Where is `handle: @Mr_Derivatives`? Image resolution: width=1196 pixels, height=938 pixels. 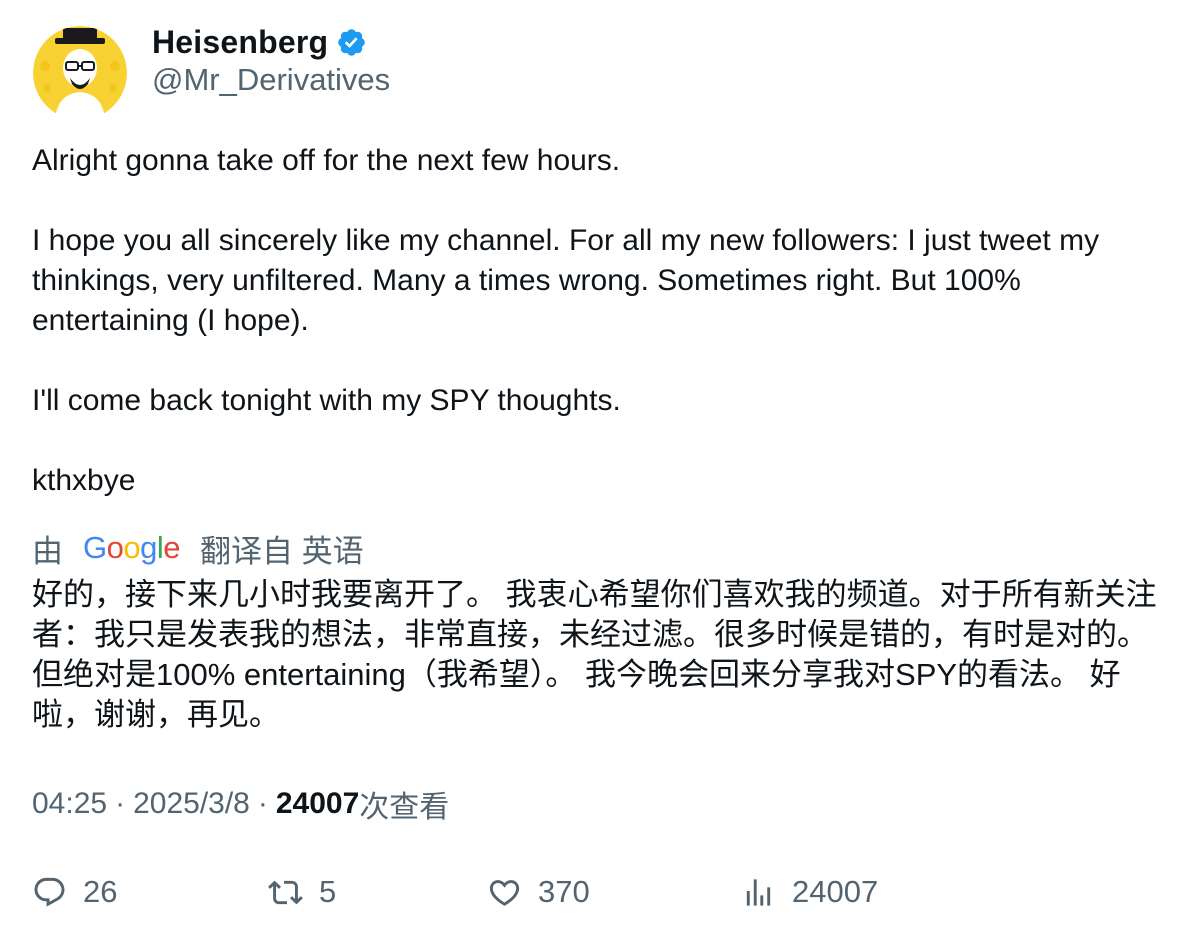 handle: @Mr_Derivatives is located at coordinates (271, 80).